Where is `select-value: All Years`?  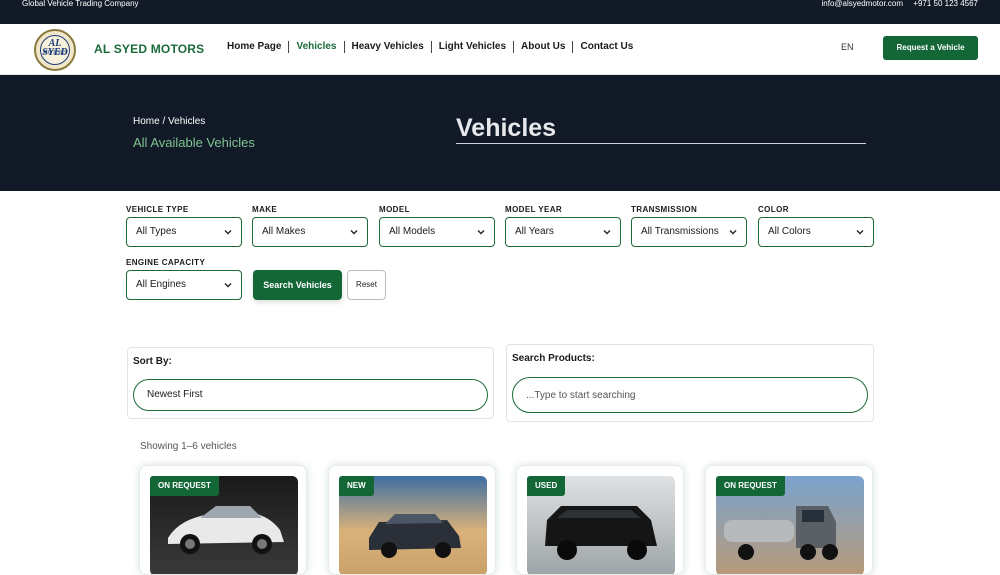
select-value: All Years is located at coordinates (534, 231).